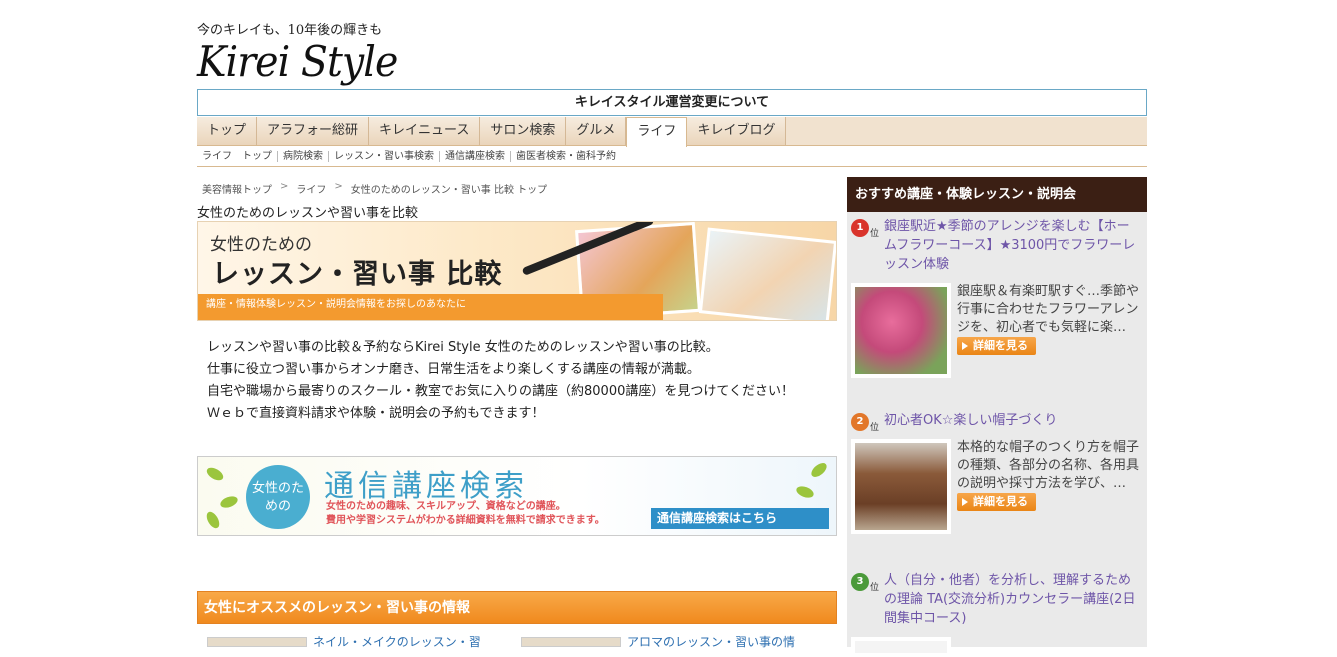 The height and width of the screenshot is (657, 1337). I want to click on breadcrumb-item: ライフ, so click(311, 188).